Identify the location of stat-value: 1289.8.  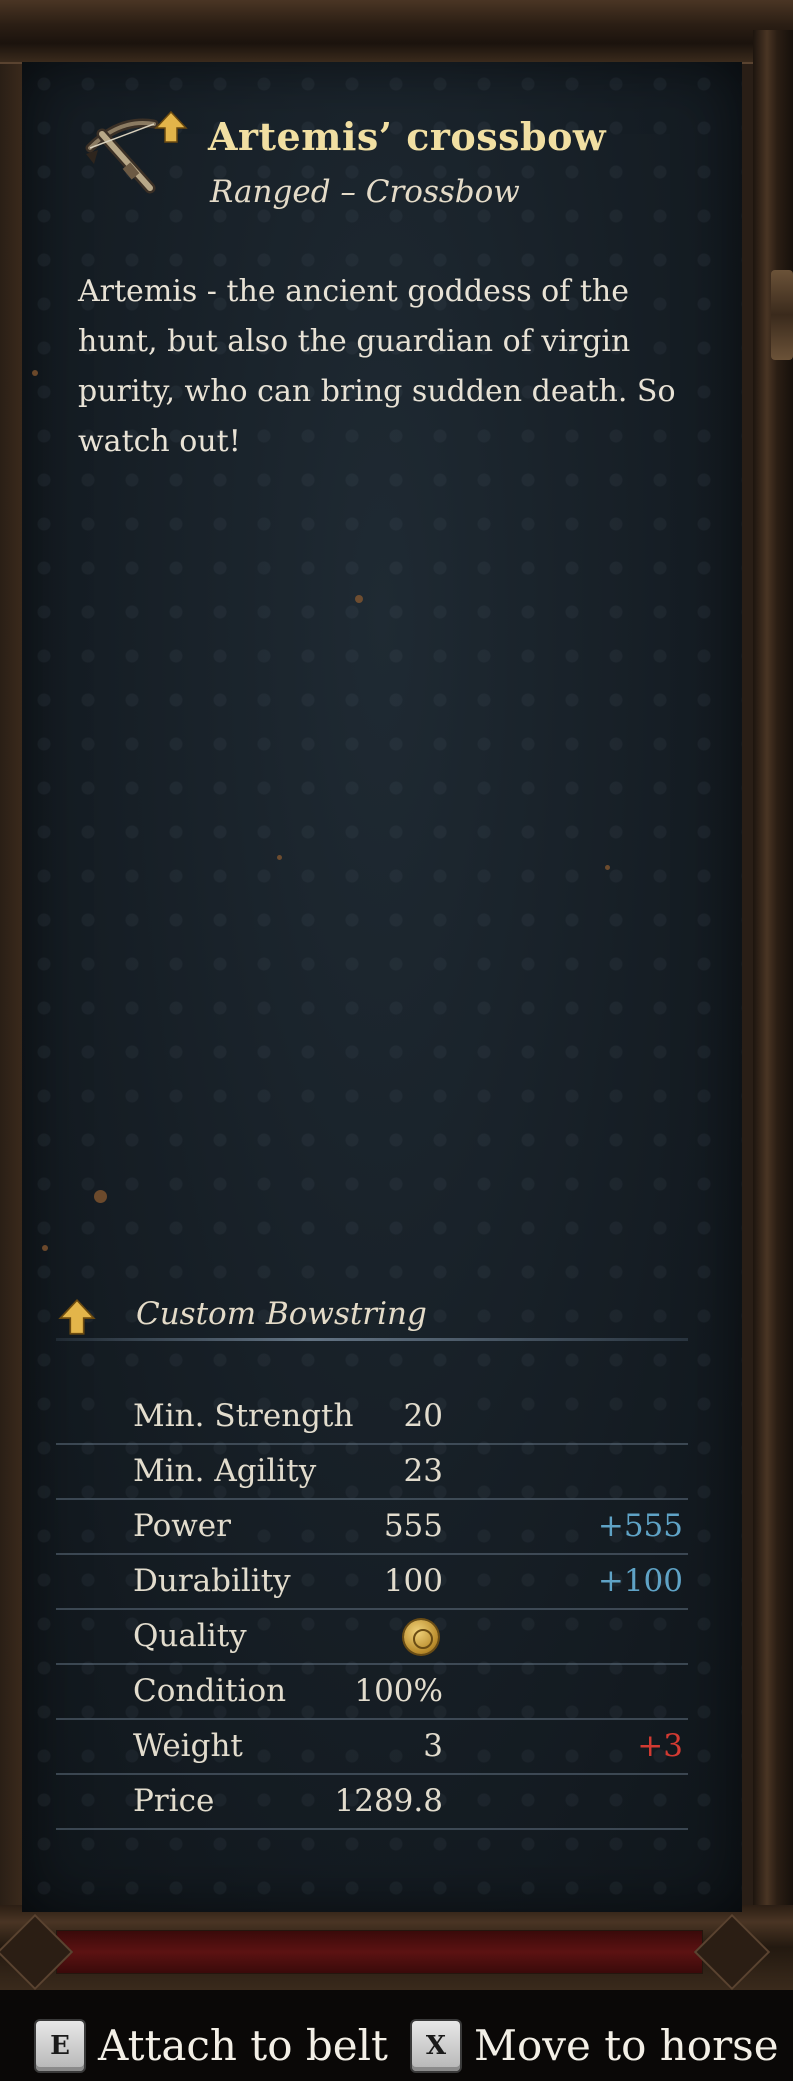
(388, 1801).